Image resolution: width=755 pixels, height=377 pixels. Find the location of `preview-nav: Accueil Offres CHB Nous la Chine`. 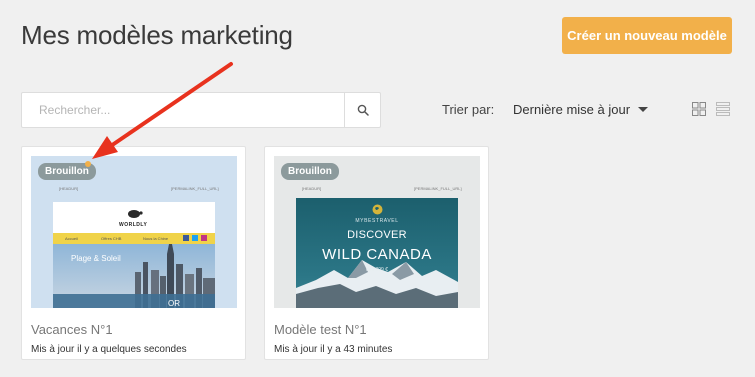

preview-nav: Accueil Offres CHB Nous la Chine is located at coordinates (134, 238).